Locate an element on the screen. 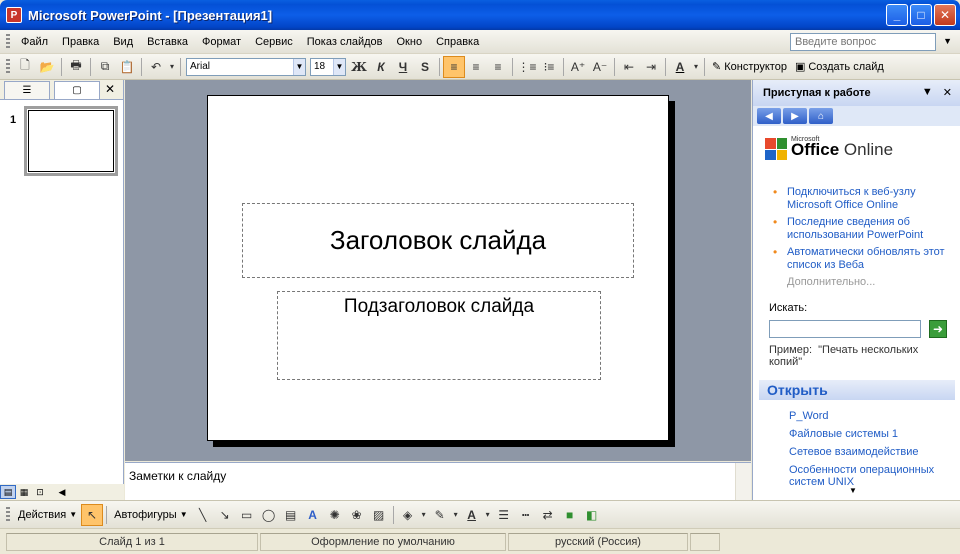 The width and height of the screenshot is (960, 554). shadow-button: S is located at coordinates (425, 67).